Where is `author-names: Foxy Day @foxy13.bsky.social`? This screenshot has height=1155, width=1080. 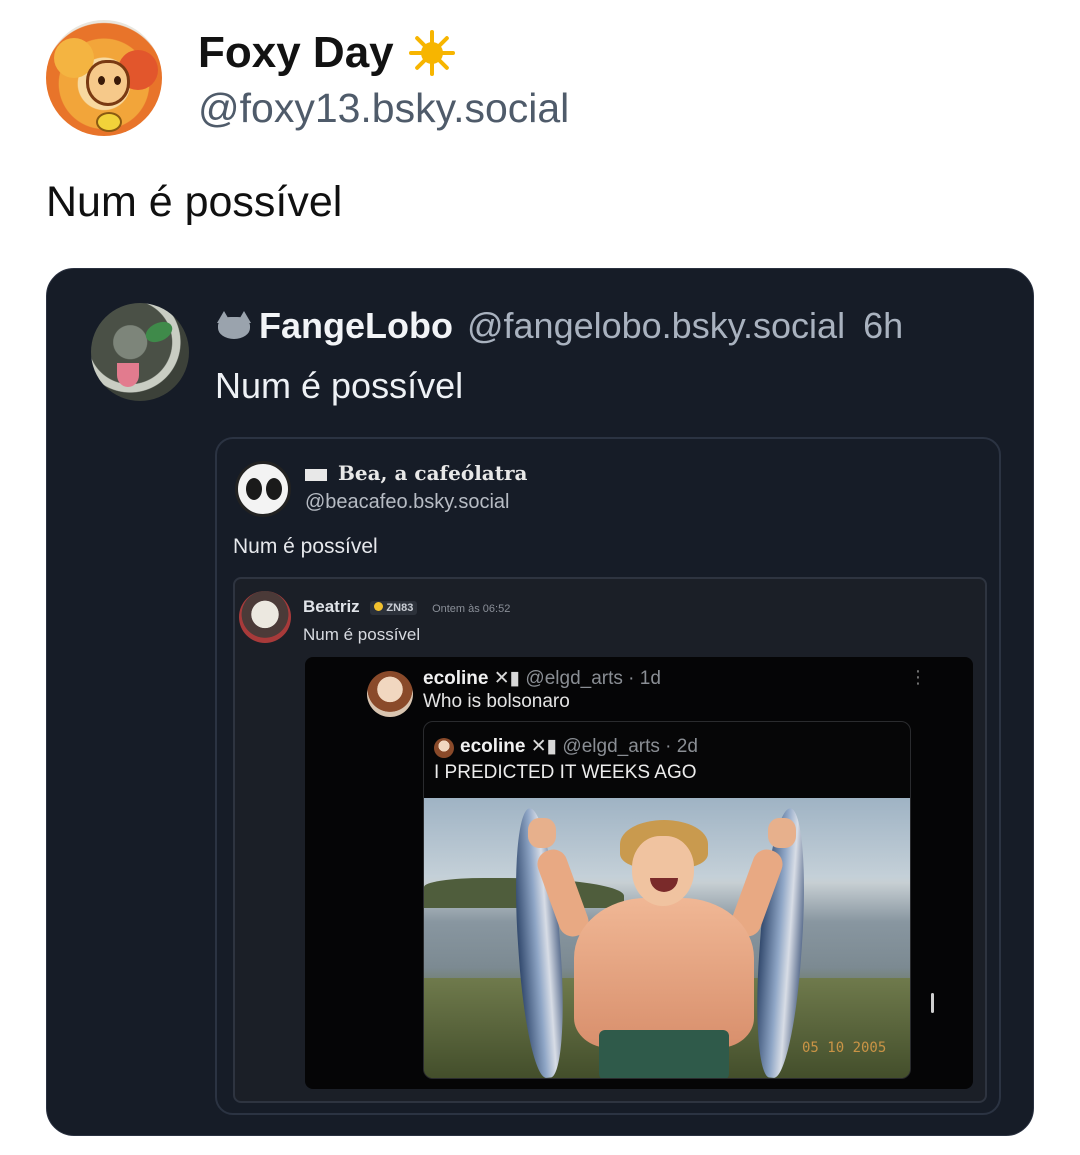 author-names: Foxy Day @foxy13.bsky.social is located at coordinates (383, 78).